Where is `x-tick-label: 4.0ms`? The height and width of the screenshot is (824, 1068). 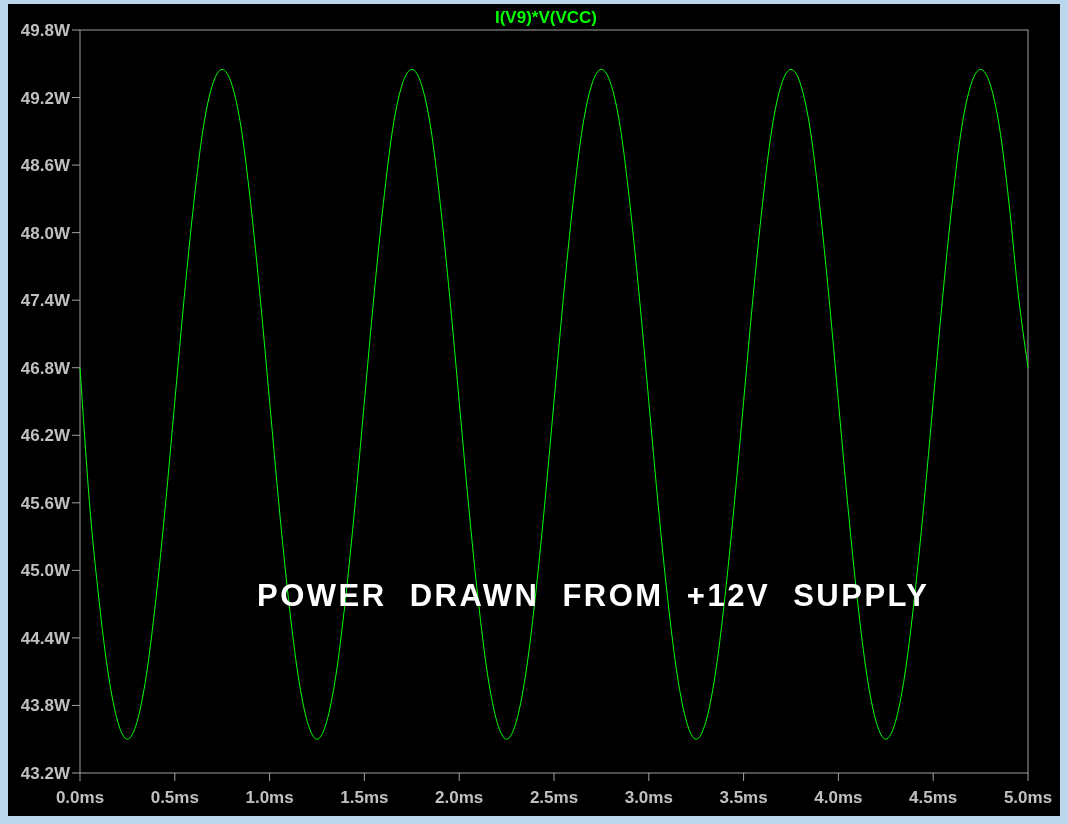
x-tick-label: 4.0ms is located at coordinates (838, 797).